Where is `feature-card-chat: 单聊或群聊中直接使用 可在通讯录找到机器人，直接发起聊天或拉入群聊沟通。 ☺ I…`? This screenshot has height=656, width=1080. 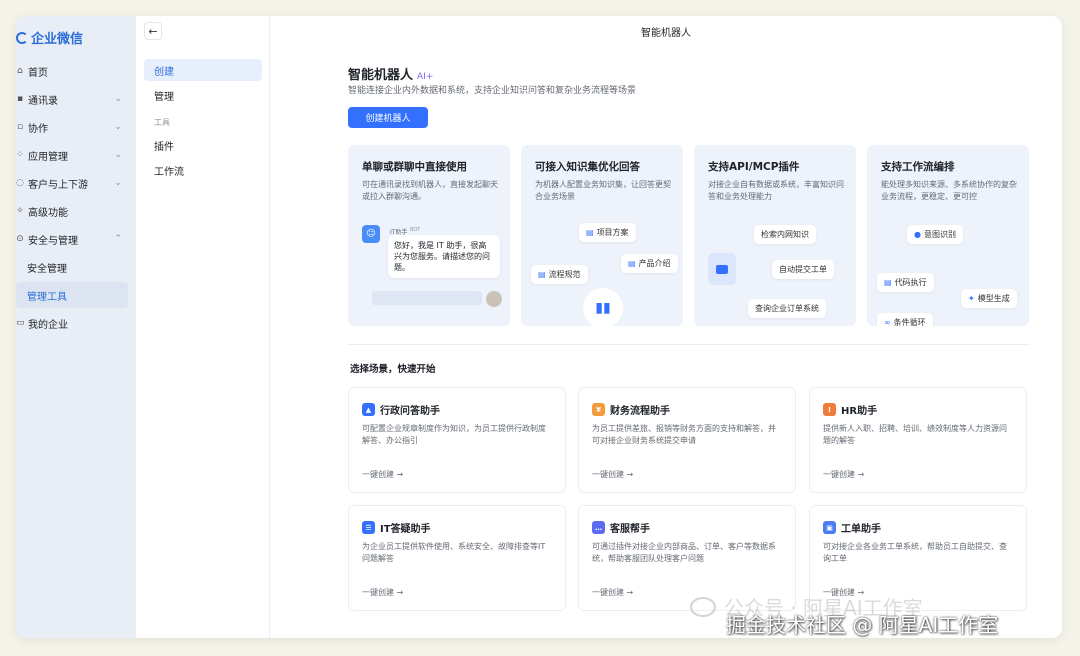
feature-card-chat: 单聊或群聊中直接使用 可在通讯录找到机器人，直接发起聊天或拉入群聊沟通。 ☺ I… is located at coordinates (429, 235).